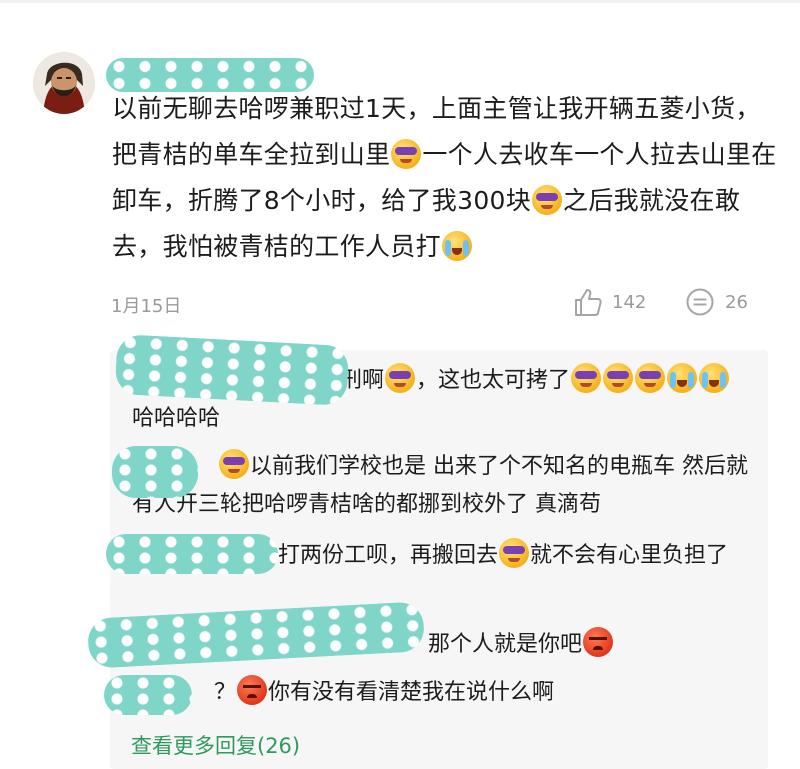  I want to click on top-divider, so click(400, 1).